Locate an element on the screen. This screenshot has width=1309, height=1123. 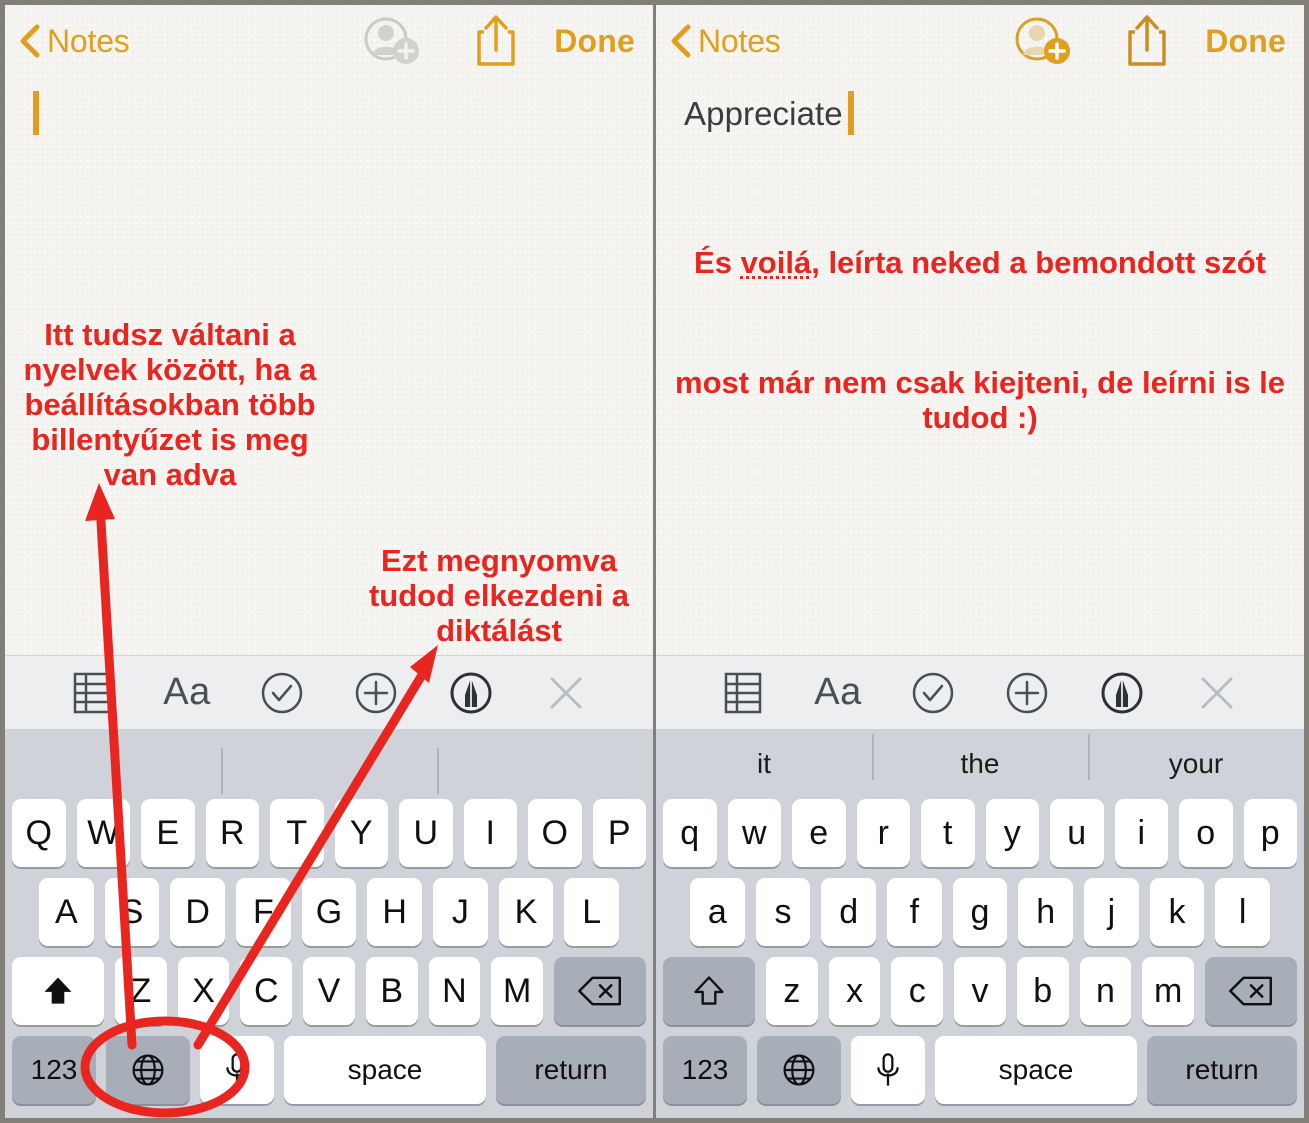
space-key-right: space is located at coordinates (1036, 1070).